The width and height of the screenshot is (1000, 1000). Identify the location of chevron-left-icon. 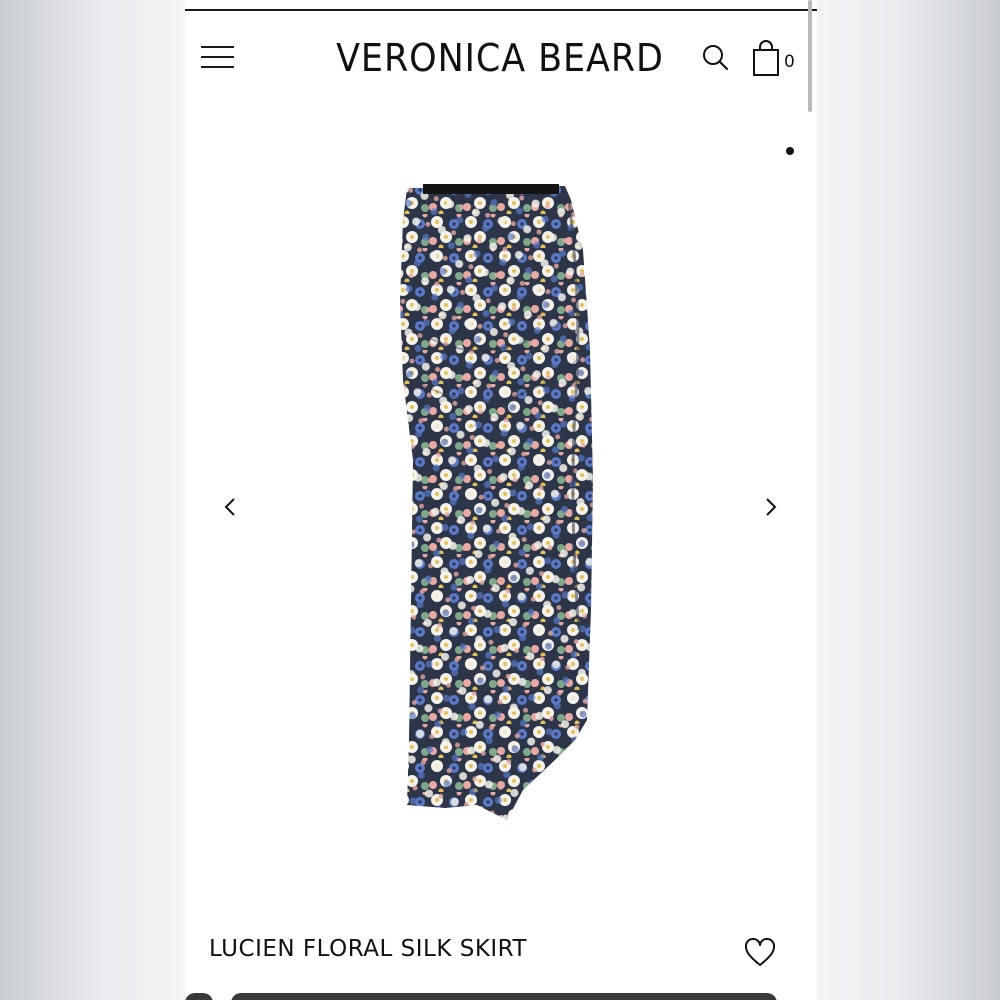
(230, 507).